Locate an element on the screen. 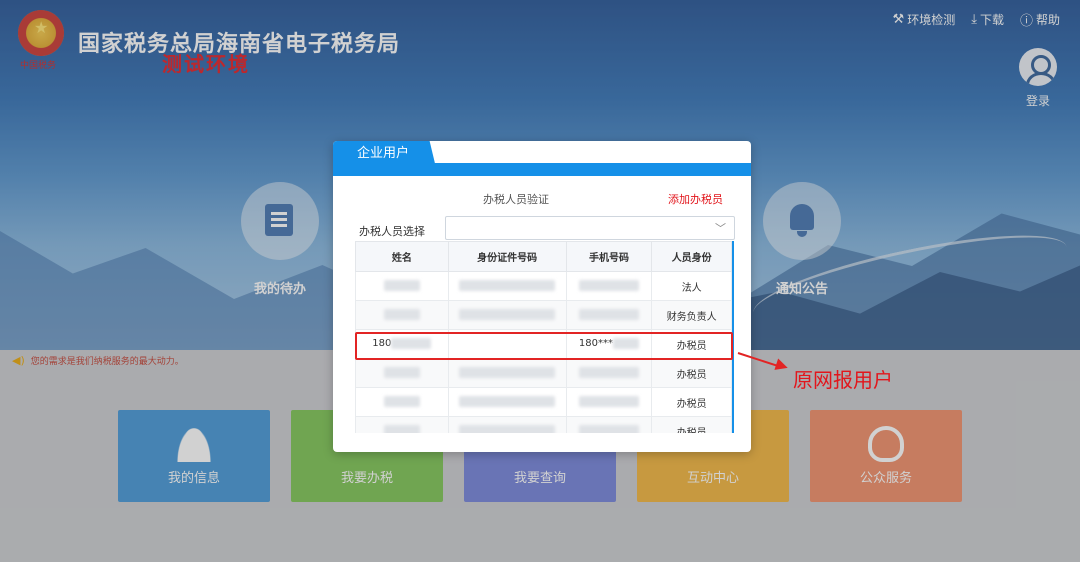  chevron-down-icon: ﹀ is located at coordinates (720, 228).